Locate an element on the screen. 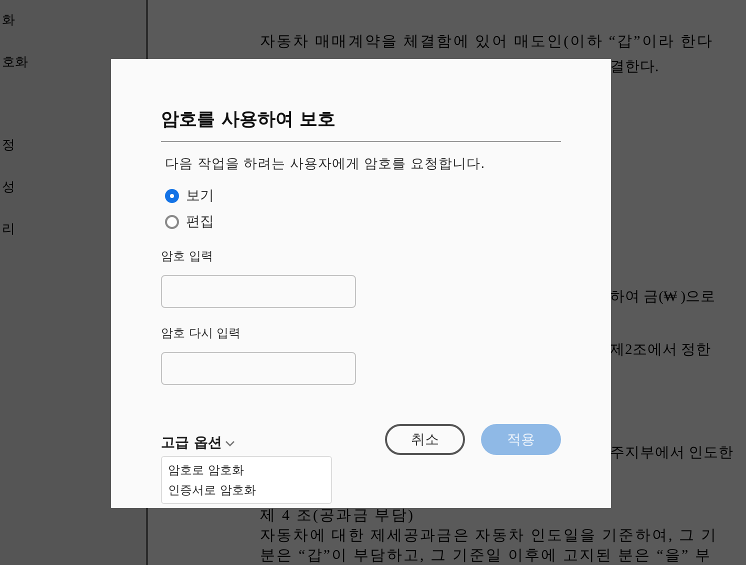 The image size is (746, 565). menu-item: 암호로 암호화 is located at coordinates (246, 470).